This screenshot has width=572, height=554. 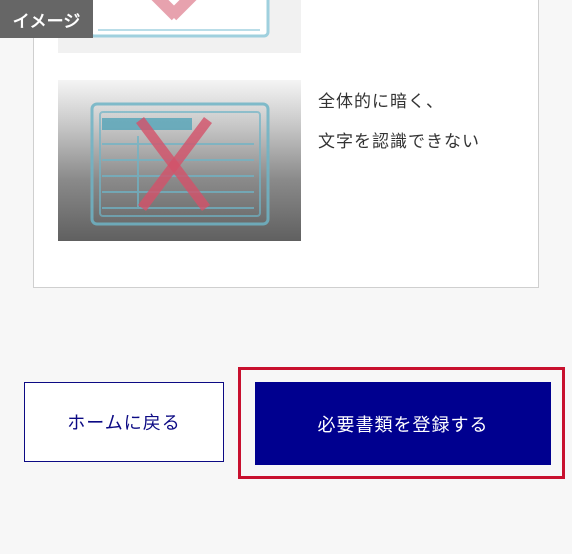 I want to click on example-caption-line: 全体的に暗く、, so click(x=381, y=102).